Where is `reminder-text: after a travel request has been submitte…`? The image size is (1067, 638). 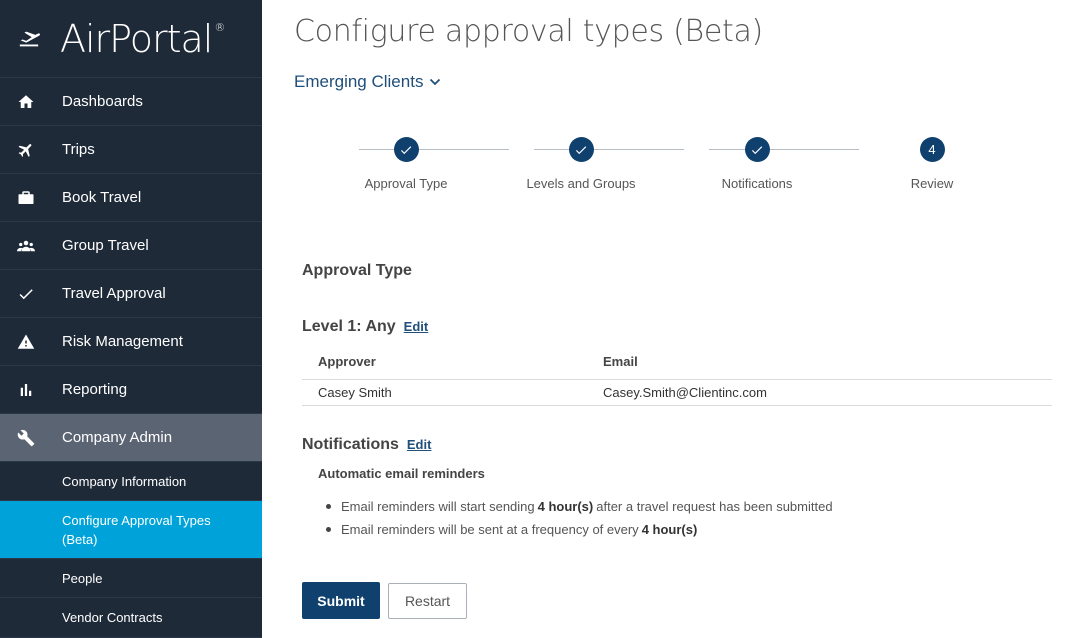
reminder-text: after a travel request has been submitte… is located at coordinates (714, 506).